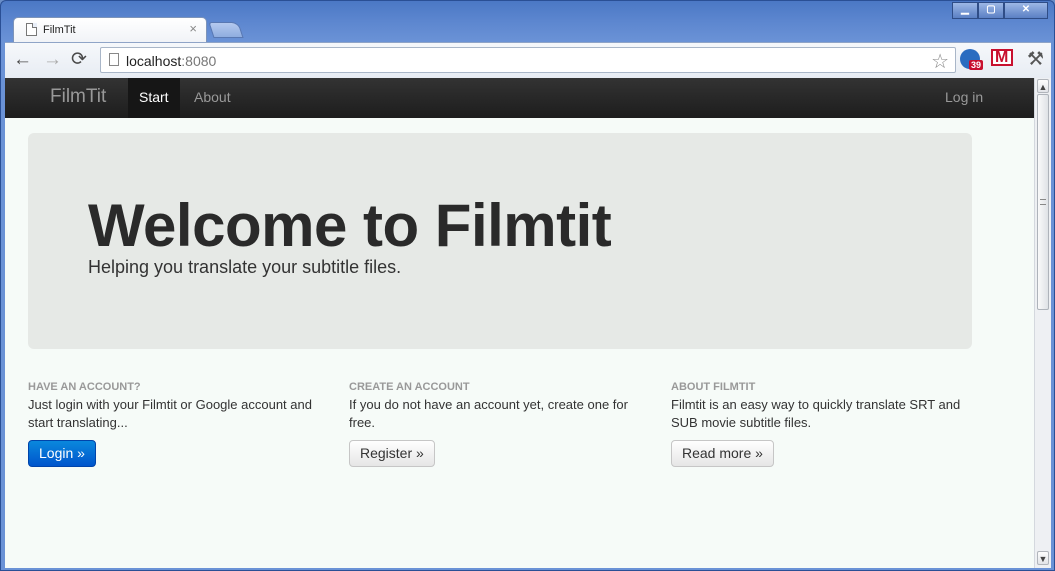 The image size is (1055, 571). Describe the element at coordinates (1035, 59) in the screenshot. I see `wrench-icon: ⚒` at that location.